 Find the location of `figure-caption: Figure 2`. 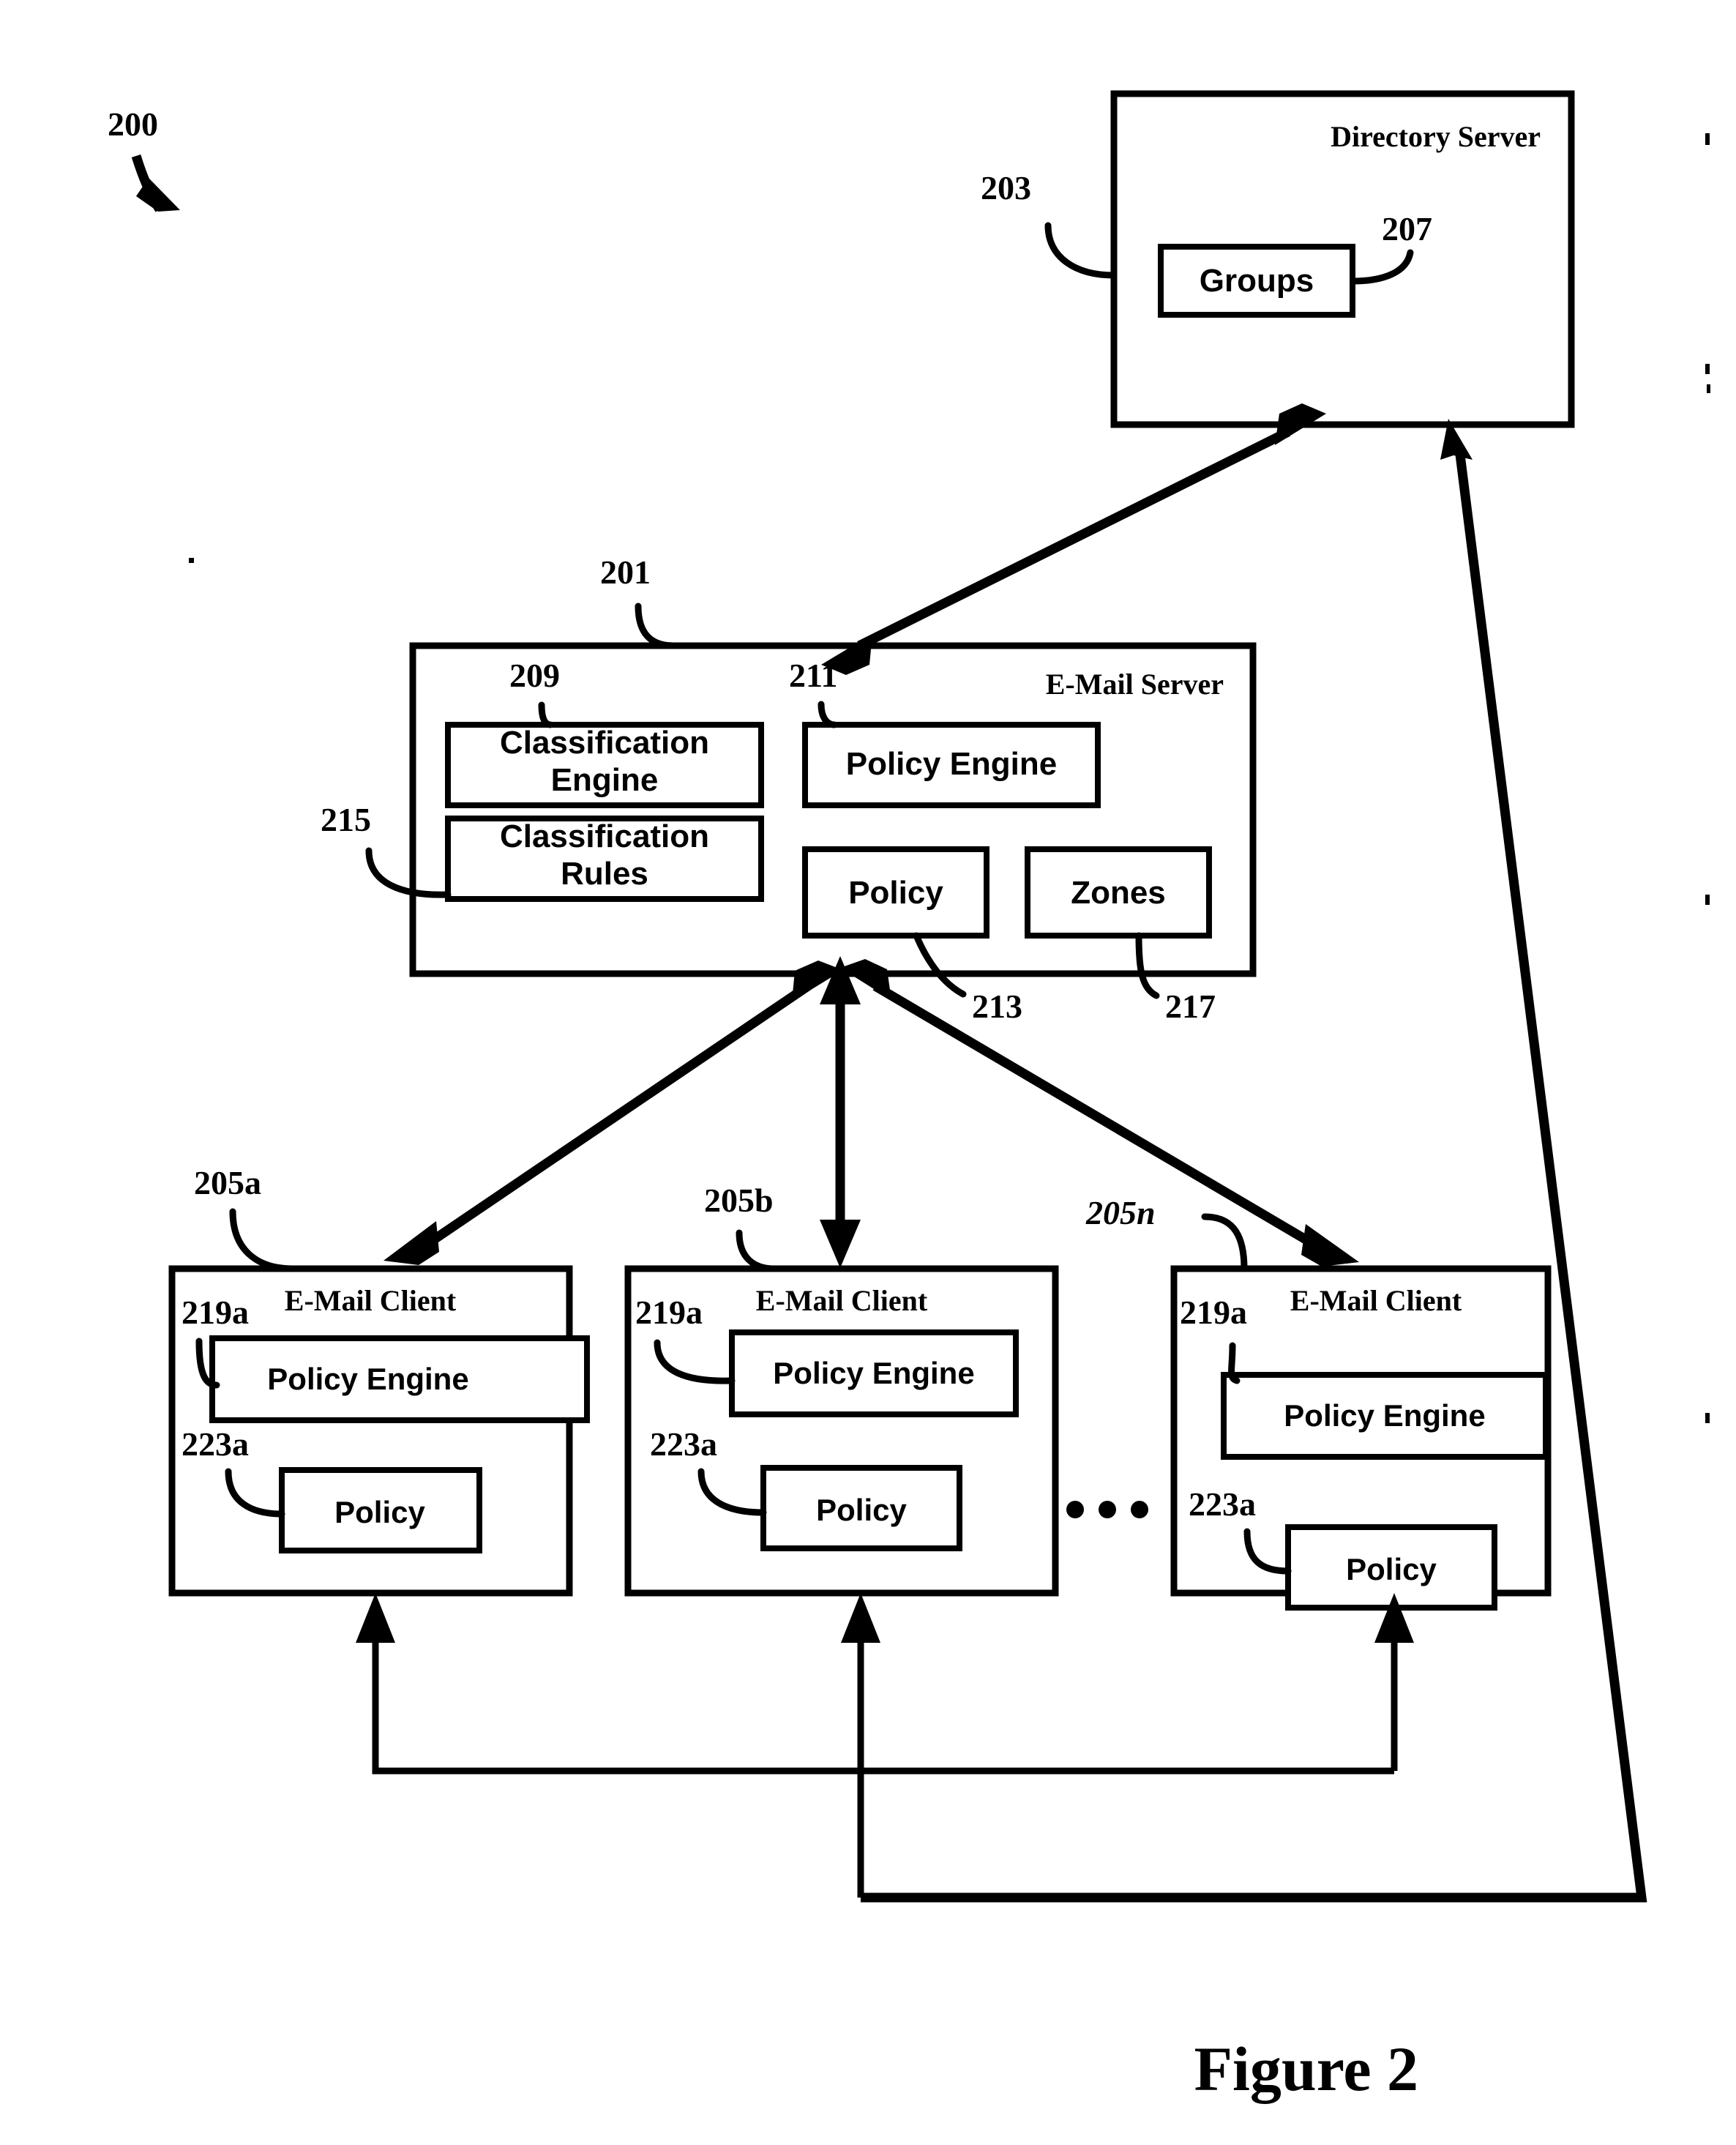

figure-caption: Figure 2 is located at coordinates (1306, 2069).